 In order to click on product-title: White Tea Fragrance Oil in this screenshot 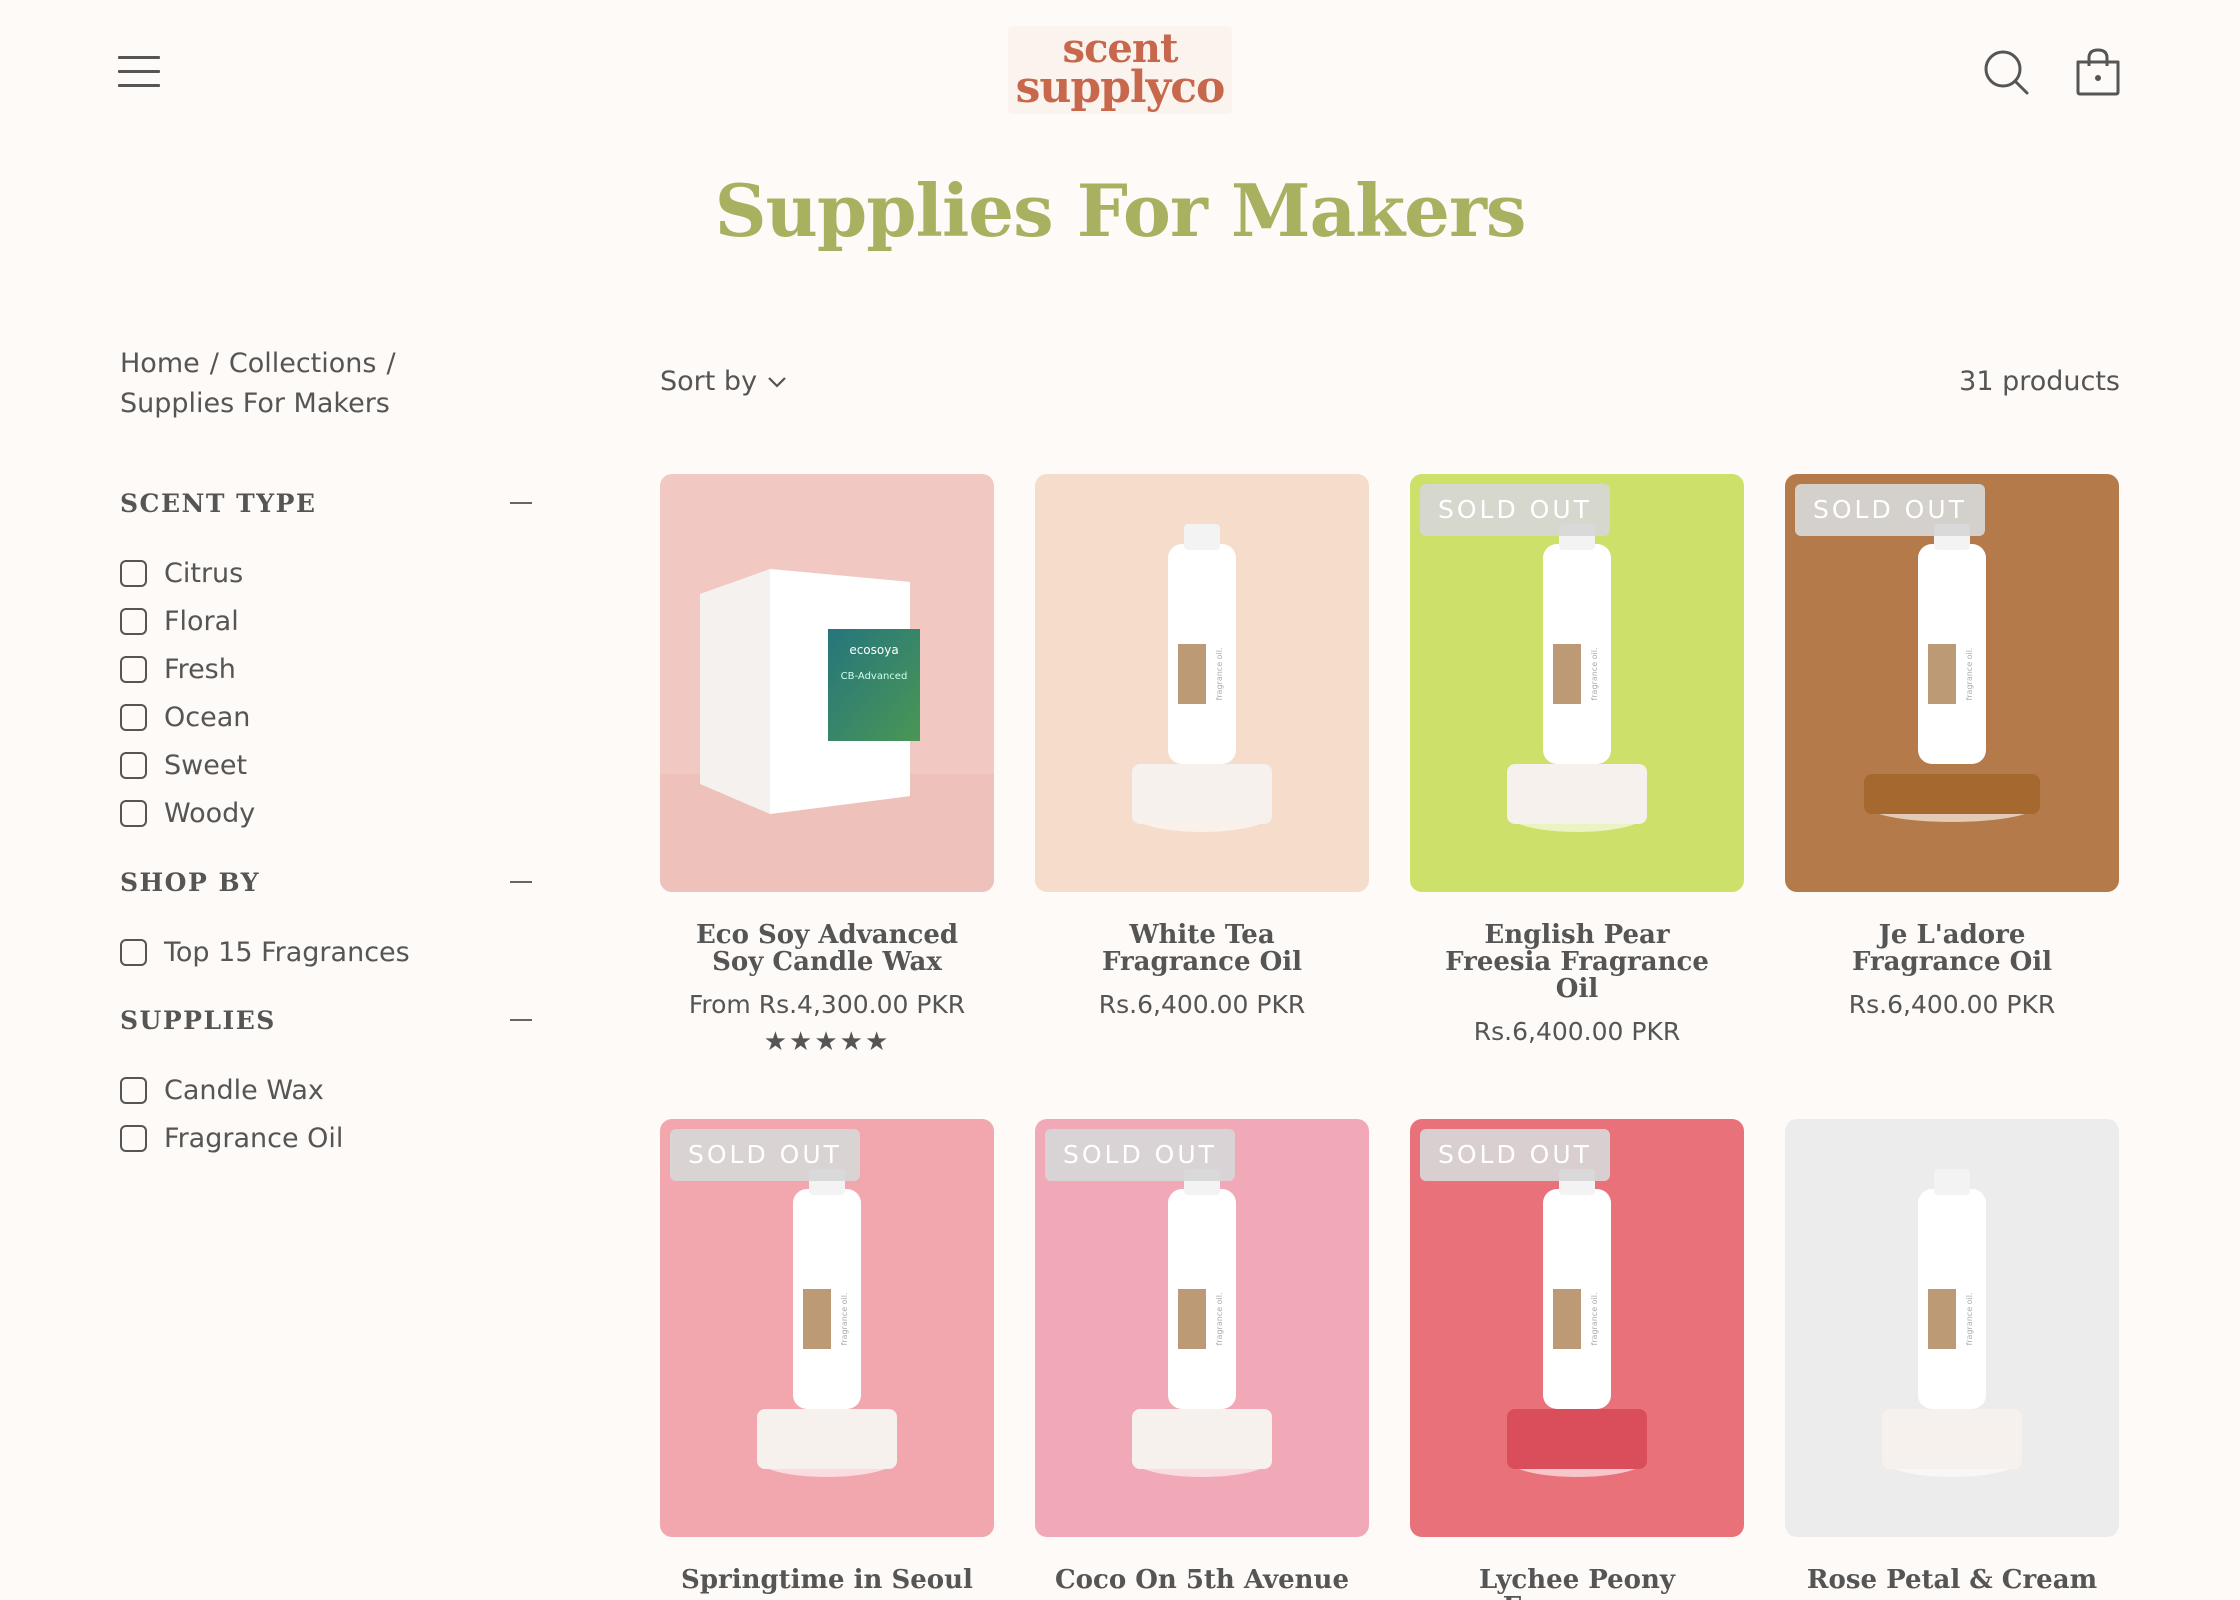, I will do `click(1202, 949)`.